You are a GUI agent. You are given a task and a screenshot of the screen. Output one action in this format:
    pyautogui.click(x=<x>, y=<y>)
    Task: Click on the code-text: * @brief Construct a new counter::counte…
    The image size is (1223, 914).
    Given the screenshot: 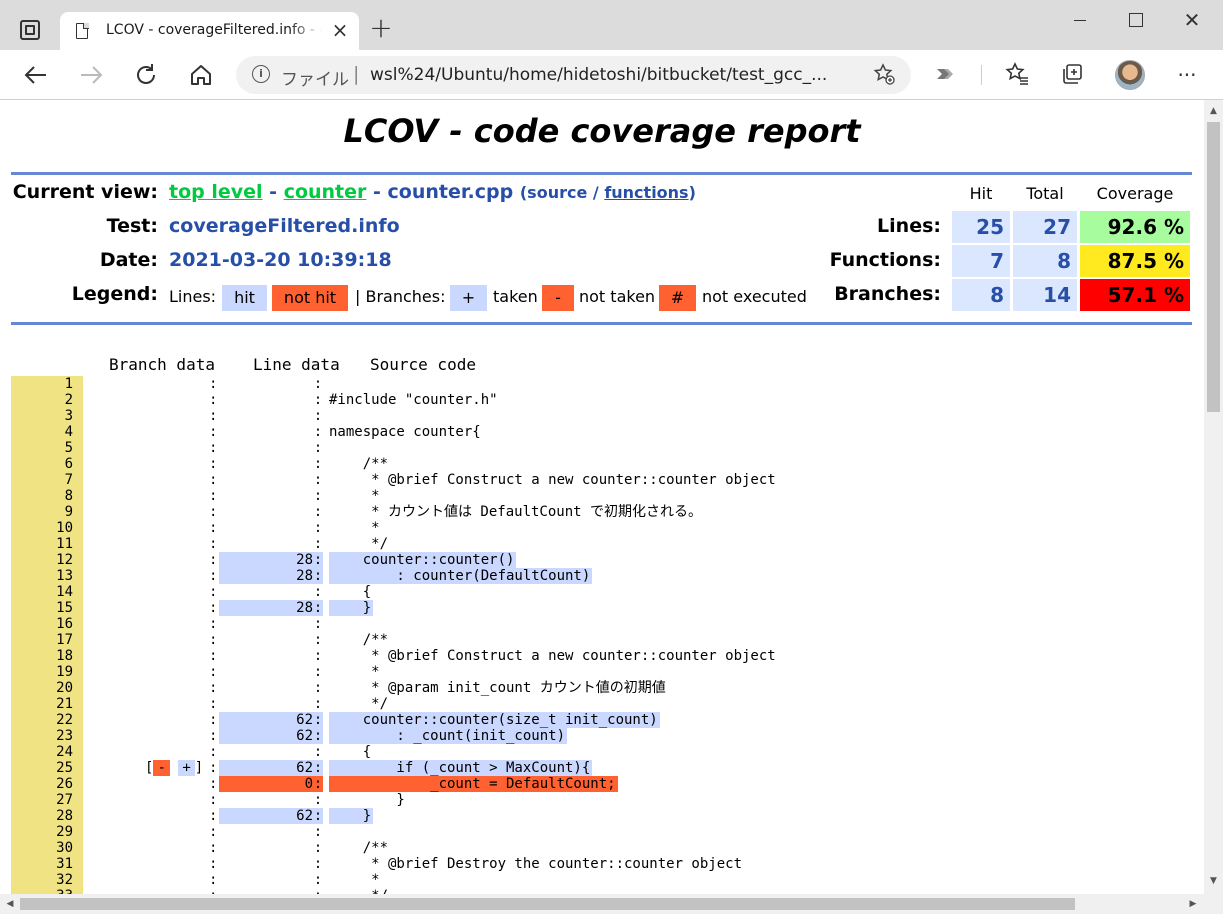 What is the action you would take?
    pyautogui.click(x=552, y=656)
    